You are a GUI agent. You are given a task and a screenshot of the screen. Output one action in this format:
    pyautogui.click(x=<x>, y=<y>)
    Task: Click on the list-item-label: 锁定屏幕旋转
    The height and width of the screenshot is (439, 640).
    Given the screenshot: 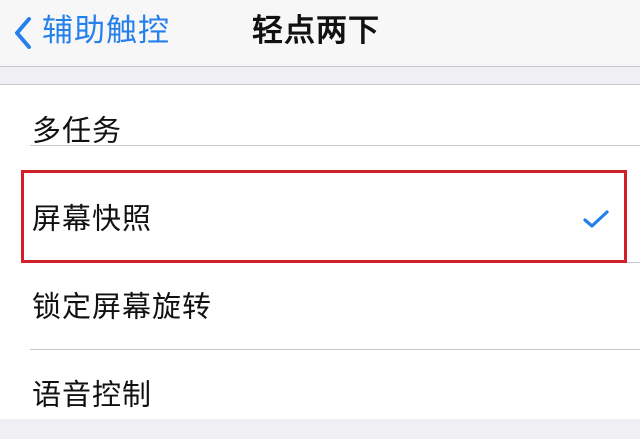 What is the action you would take?
    pyautogui.click(x=122, y=306)
    